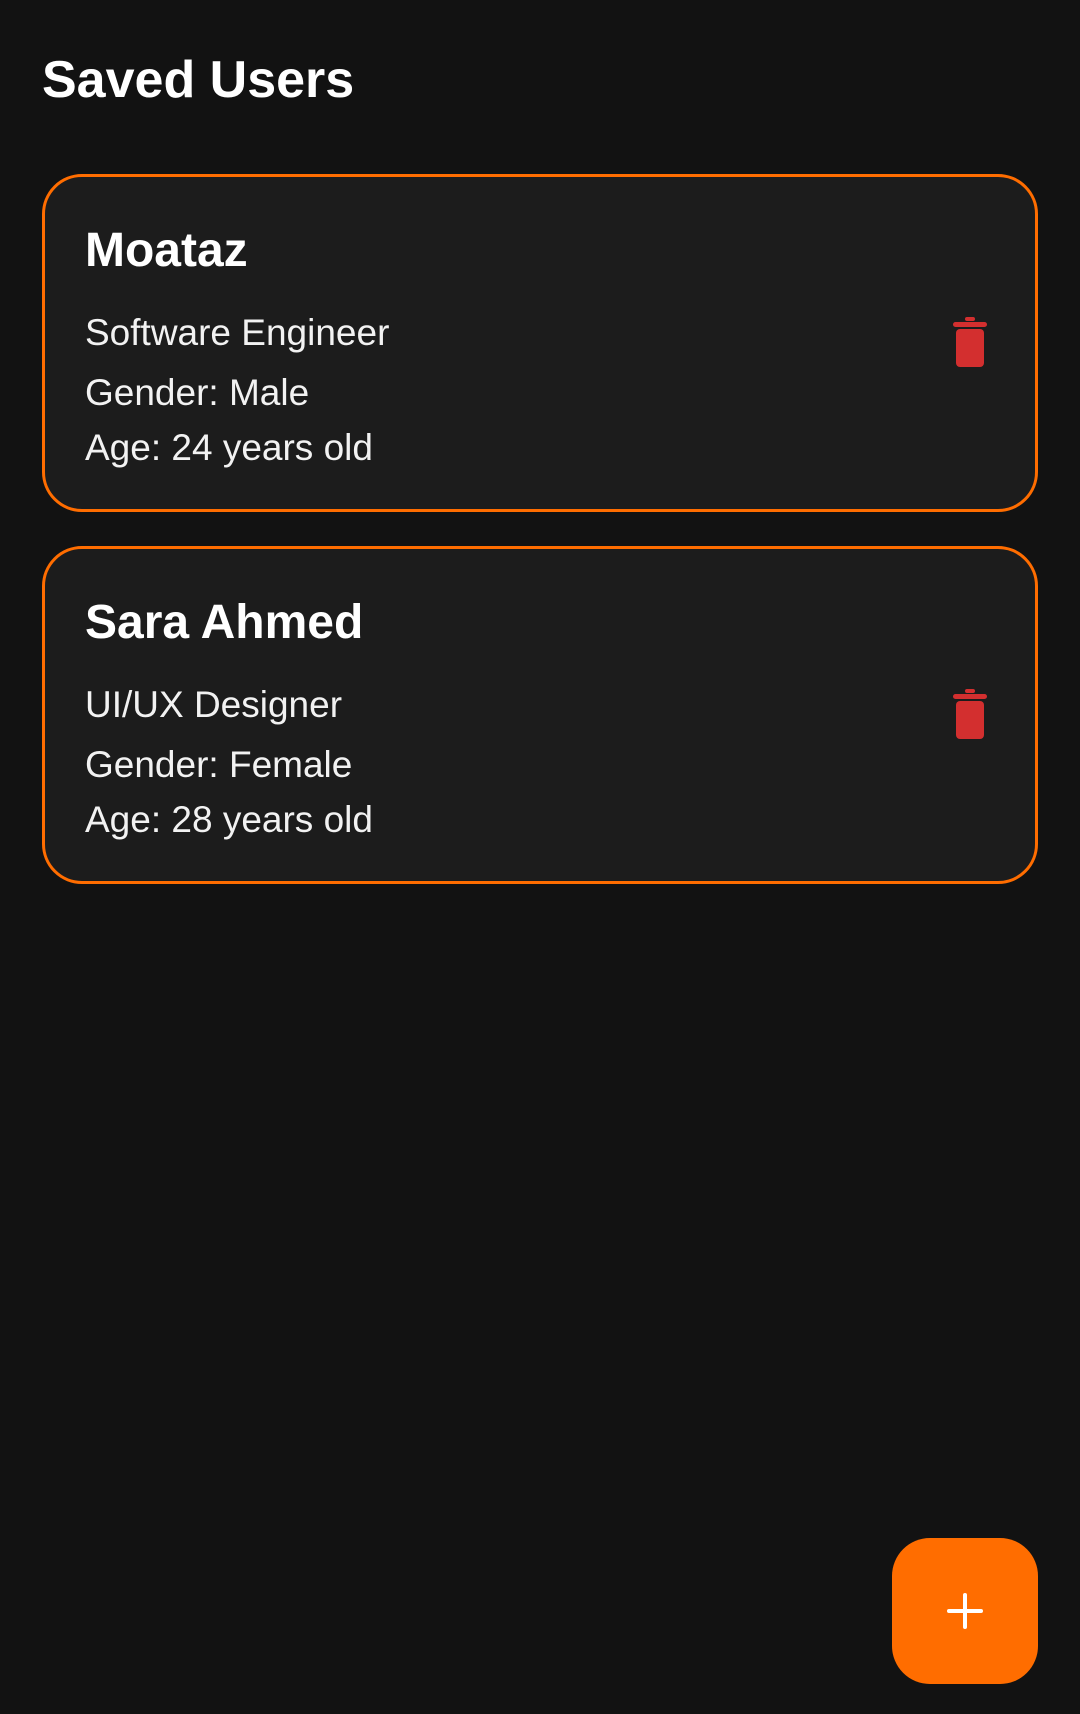 The height and width of the screenshot is (1714, 1080). I want to click on user-name: Sara Ahmed, so click(224, 622).